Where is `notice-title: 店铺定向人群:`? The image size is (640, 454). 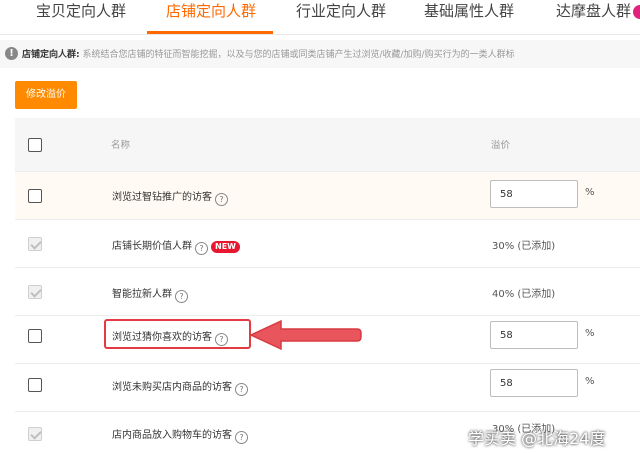 notice-title: 店铺定向人群: is located at coordinates (51, 55).